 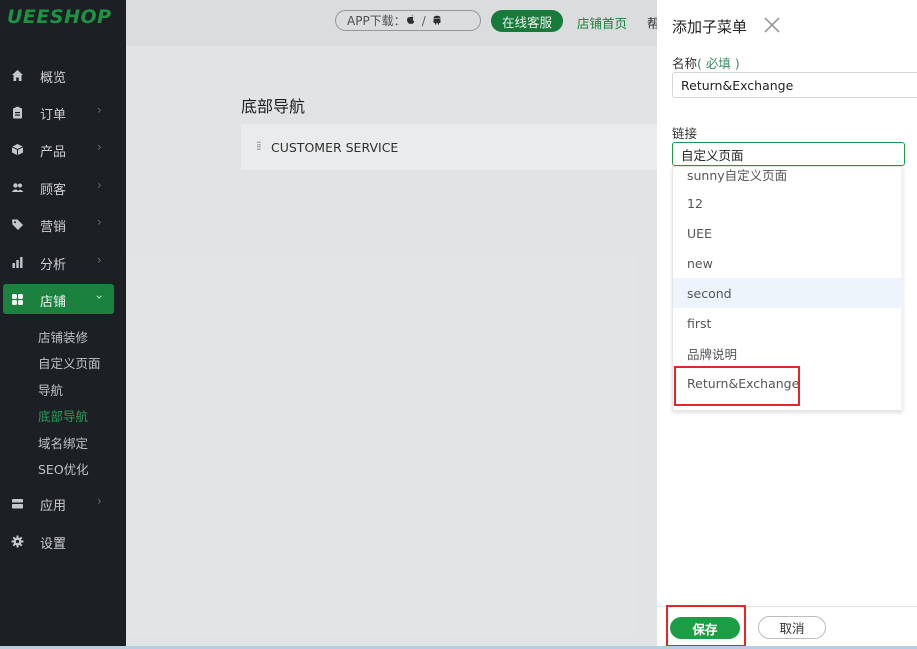 What do you see at coordinates (17, 262) in the screenshot?
I see `bar-chart-icon` at bounding box center [17, 262].